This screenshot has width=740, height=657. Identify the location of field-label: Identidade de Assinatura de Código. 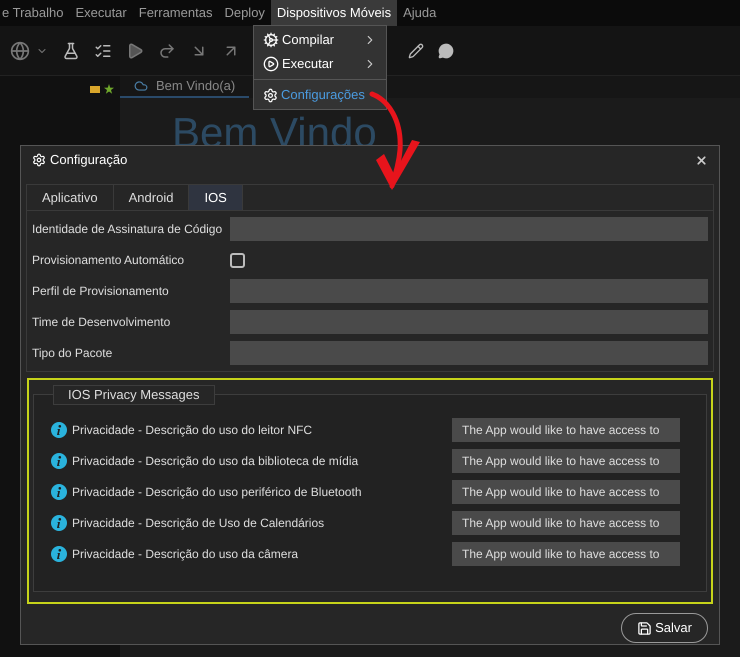
(128, 229).